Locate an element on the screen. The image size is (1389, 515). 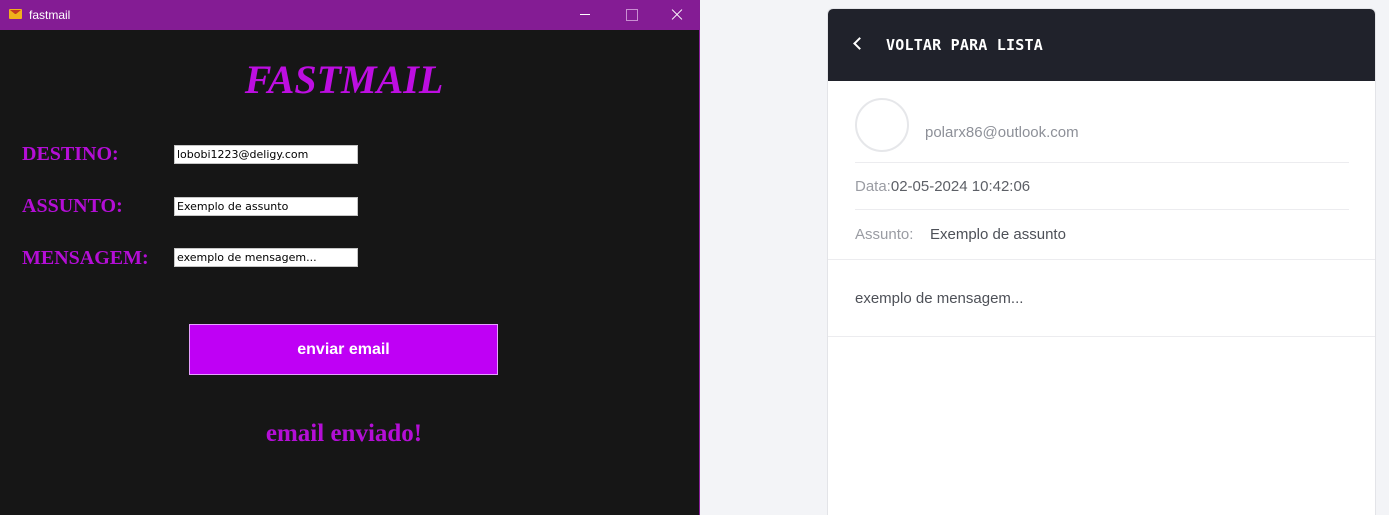
email-date: Data:02-05-2024 10:42:06 is located at coordinates (942, 186).